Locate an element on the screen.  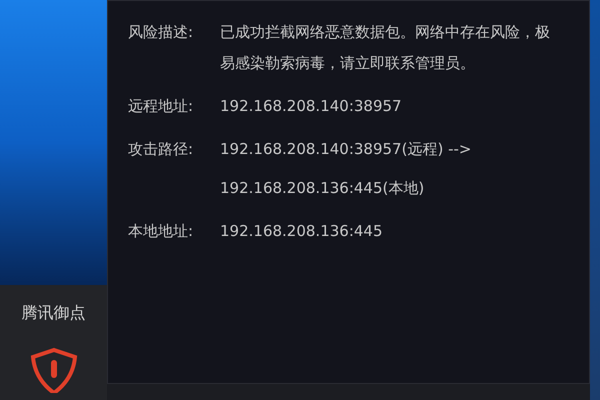
app-name: 腾讯御点 is located at coordinates (54, 313).